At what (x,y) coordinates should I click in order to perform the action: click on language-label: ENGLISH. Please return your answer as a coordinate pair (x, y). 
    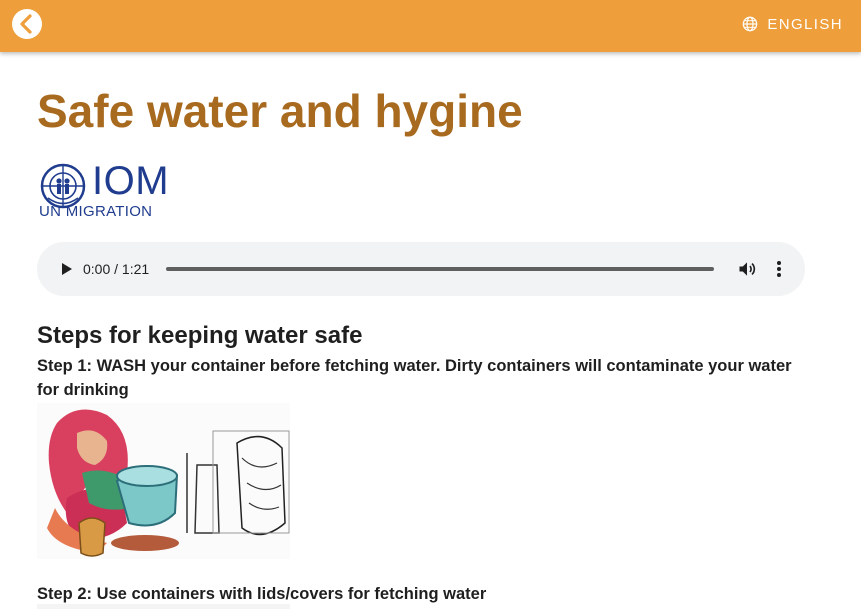
    Looking at the image, I should click on (805, 24).